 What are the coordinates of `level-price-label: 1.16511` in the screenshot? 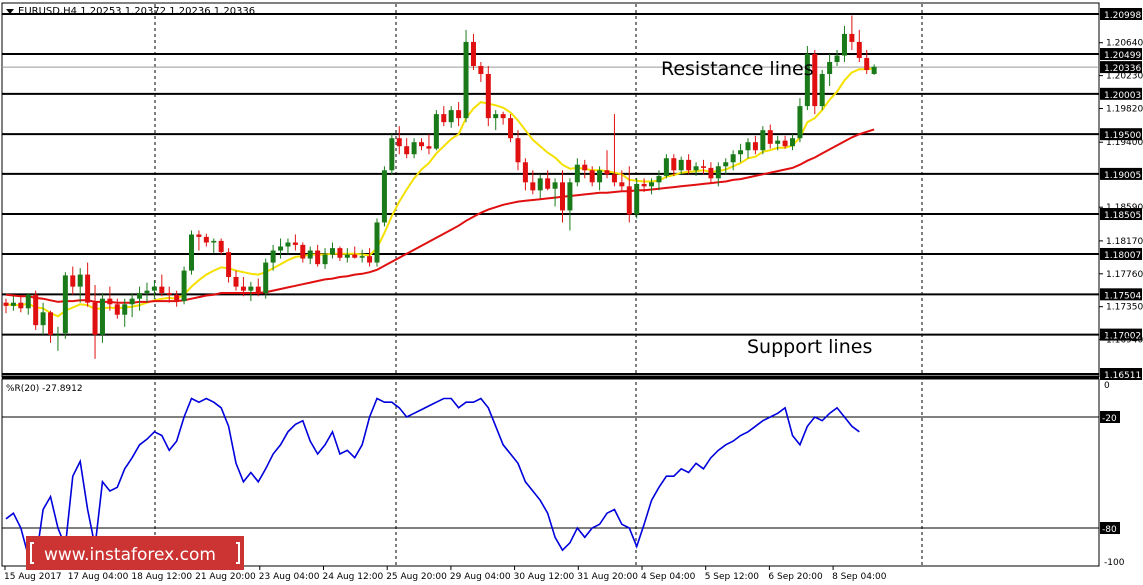 It's located at (1122, 376).